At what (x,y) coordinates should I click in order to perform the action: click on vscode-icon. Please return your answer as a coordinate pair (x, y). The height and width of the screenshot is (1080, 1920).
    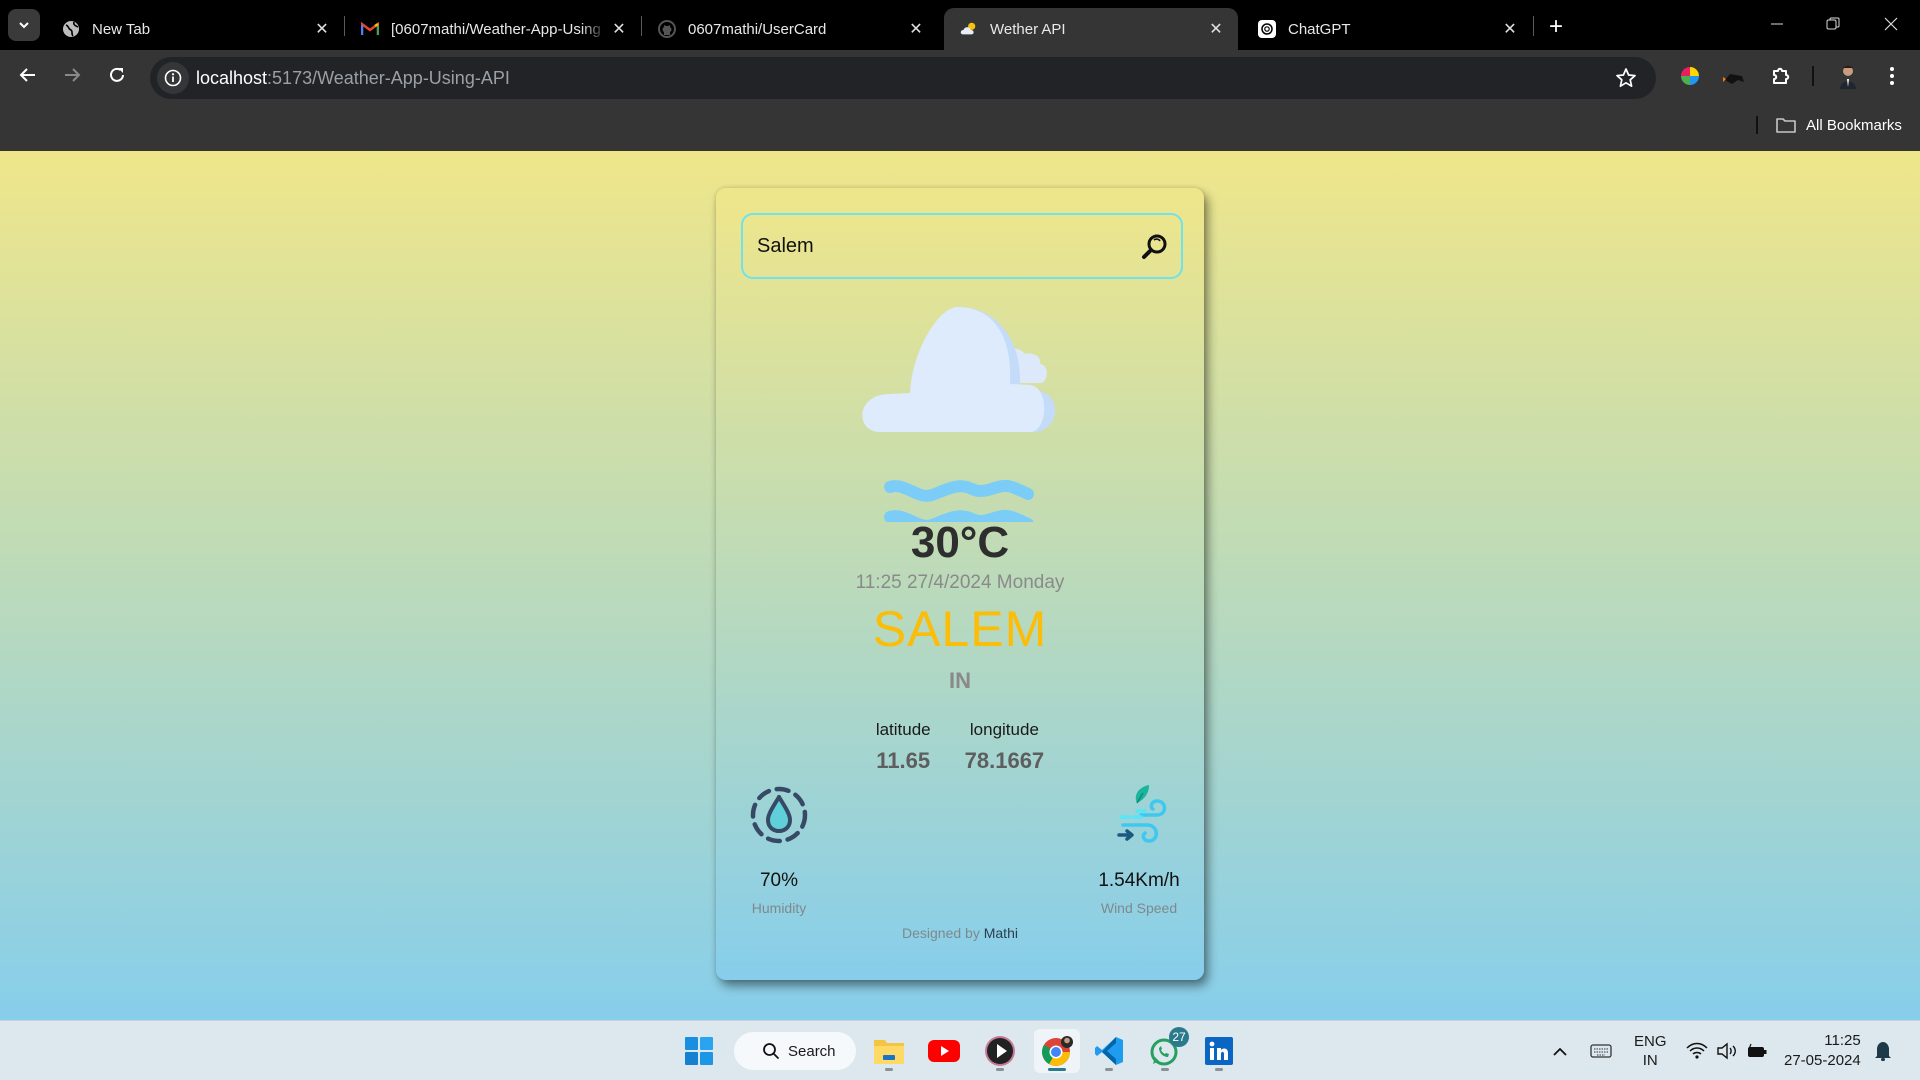
    Looking at the image, I should click on (1109, 1051).